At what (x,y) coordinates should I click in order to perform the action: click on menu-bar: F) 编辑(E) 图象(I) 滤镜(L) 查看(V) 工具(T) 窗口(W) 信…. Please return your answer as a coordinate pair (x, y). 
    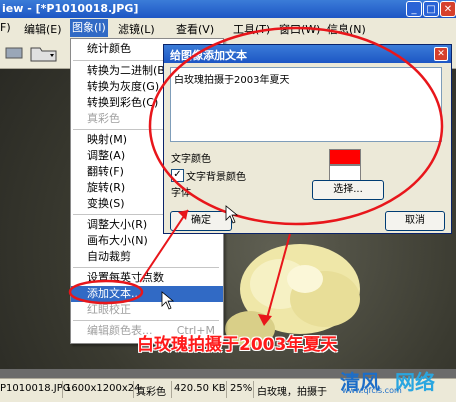
    Looking at the image, I should click on (228, 28).